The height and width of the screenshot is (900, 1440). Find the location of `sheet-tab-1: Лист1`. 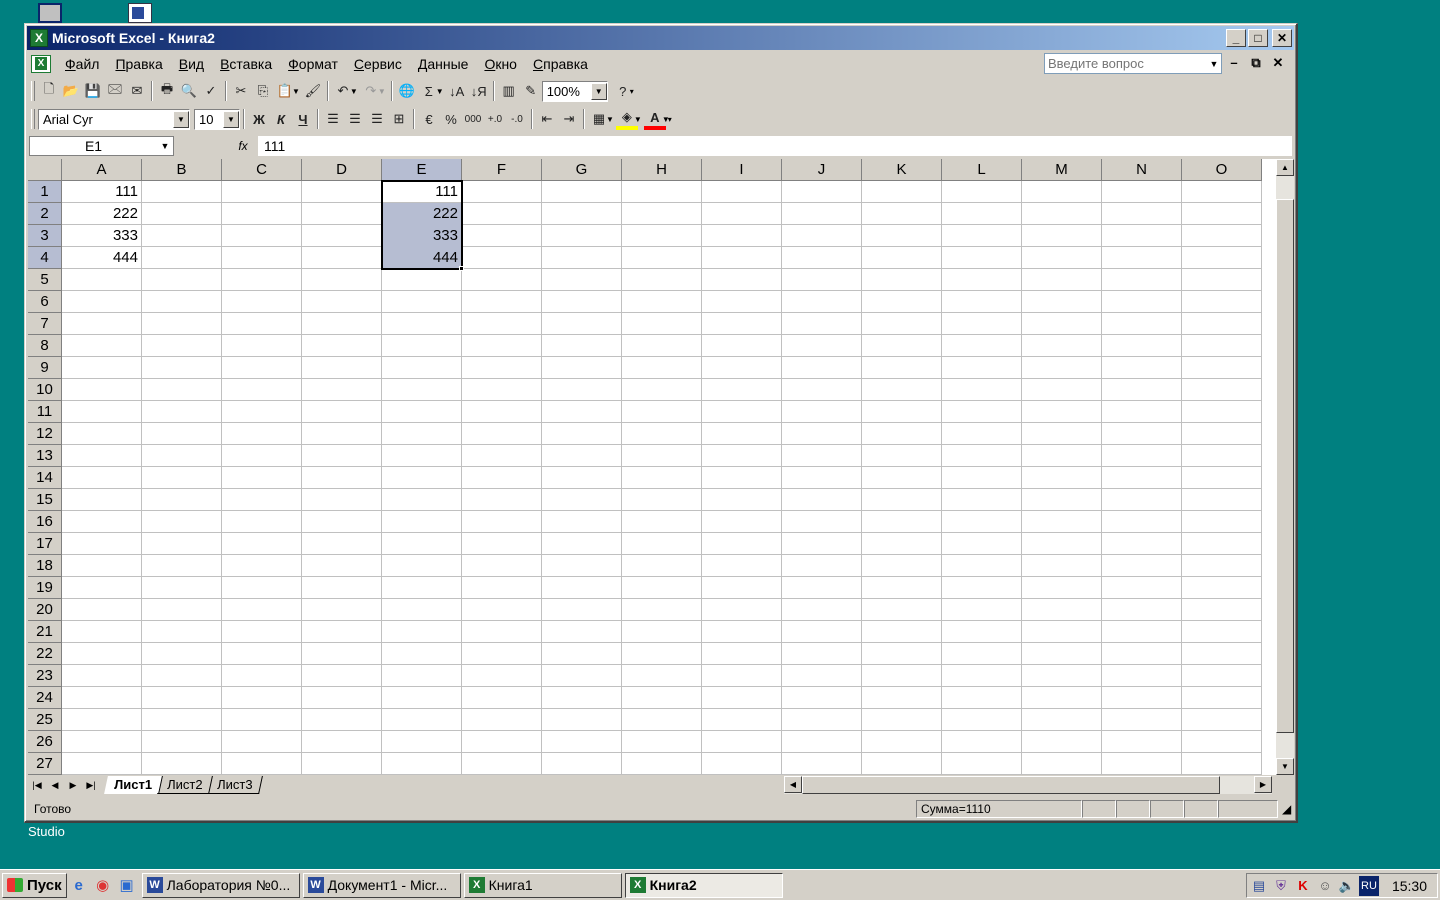

sheet-tab-1: Лист1 is located at coordinates (133, 785).